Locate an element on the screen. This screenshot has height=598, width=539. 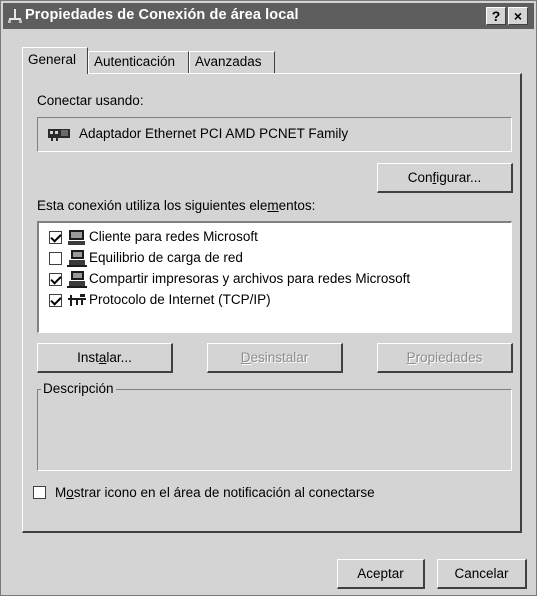
button-label-part: Con is located at coordinates (420, 177).